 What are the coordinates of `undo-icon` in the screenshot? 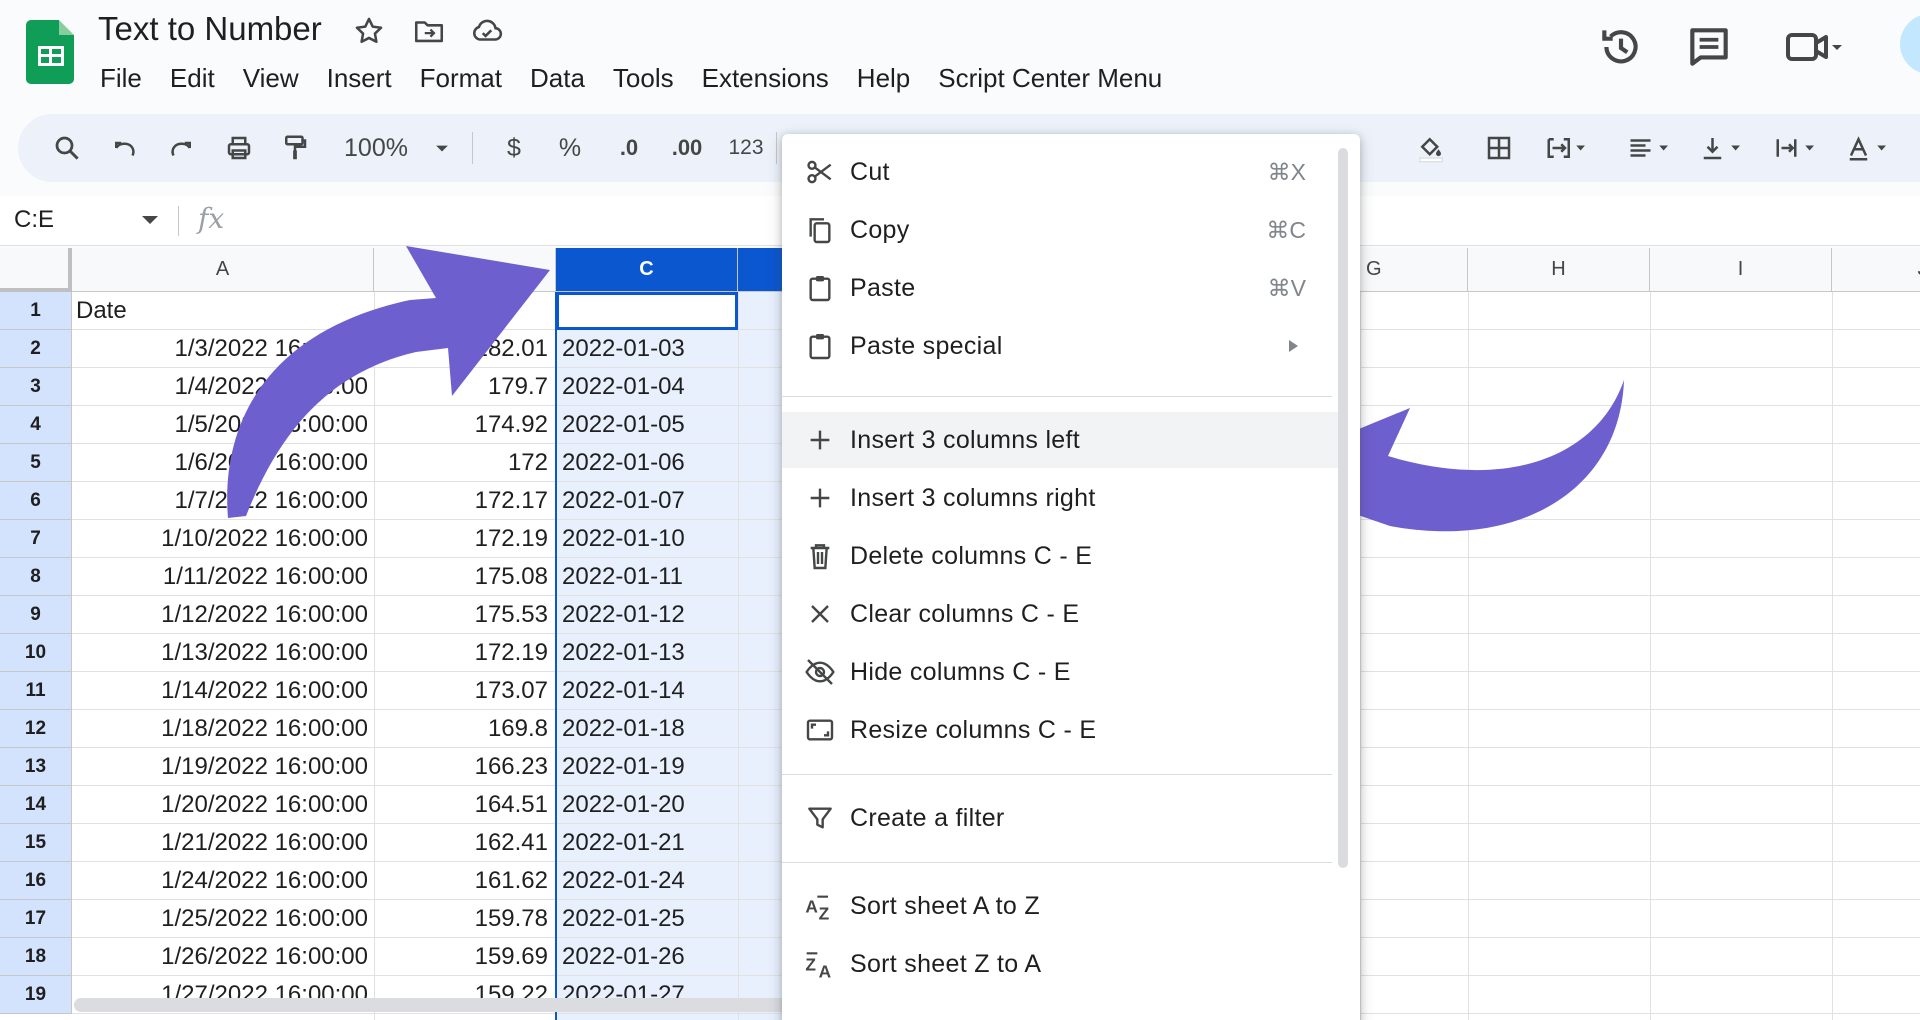 It's located at (125, 148).